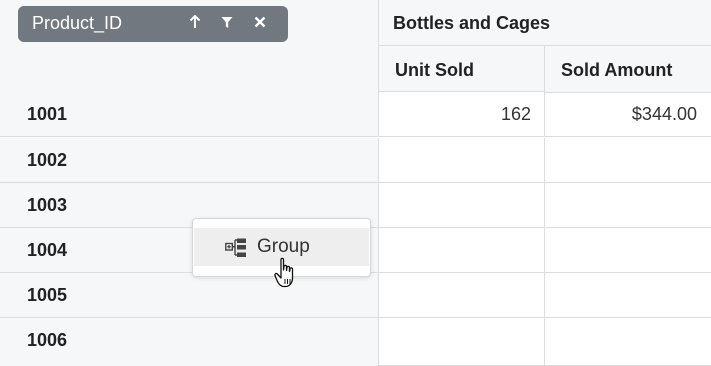  I want to click on table-row: 1002, so click(355, 160).